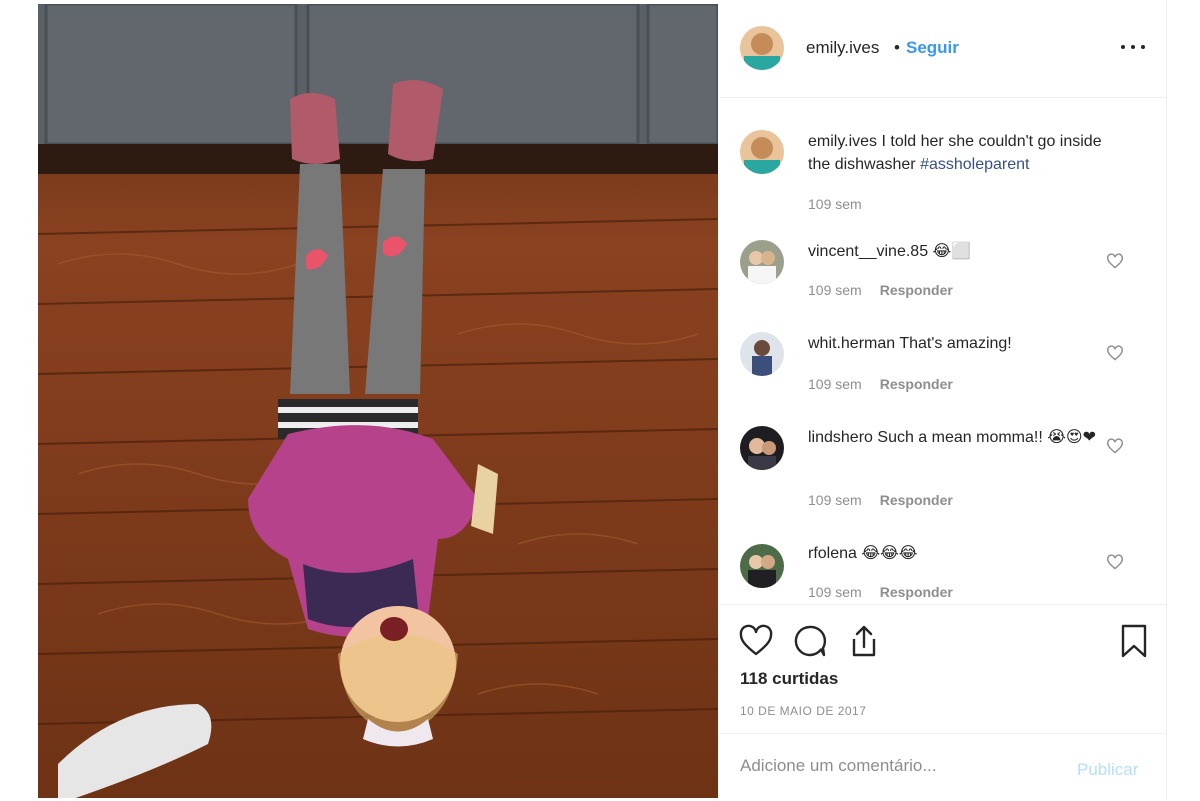 Image resolution: width=1200 pixels, height=801 pixels. I want to click on add-comment-bar: Publicar, so click(943, 767).